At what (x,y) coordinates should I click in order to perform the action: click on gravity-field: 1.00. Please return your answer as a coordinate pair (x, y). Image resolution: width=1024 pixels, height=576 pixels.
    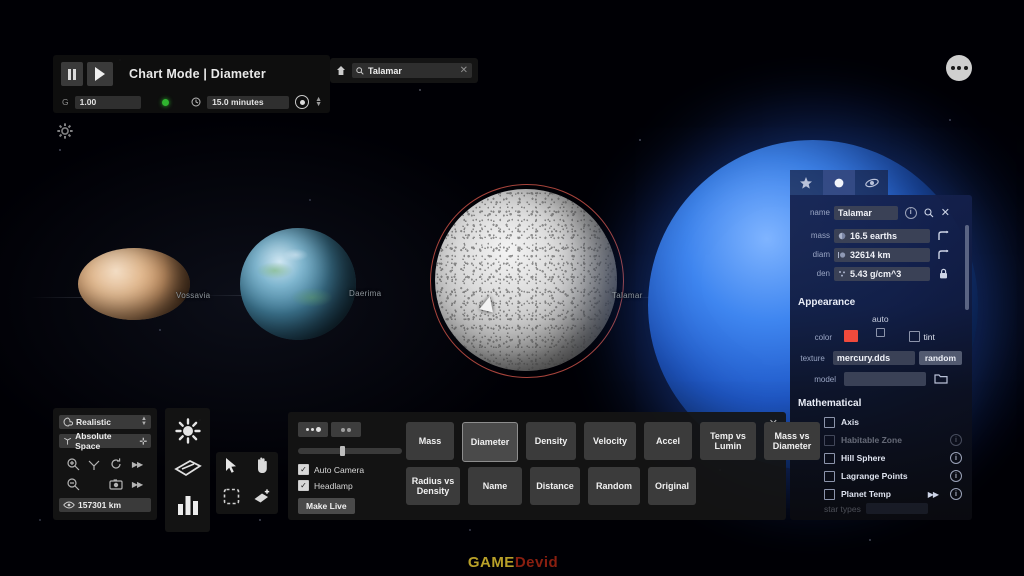
    Looking at the image, I should click on (107, 102).